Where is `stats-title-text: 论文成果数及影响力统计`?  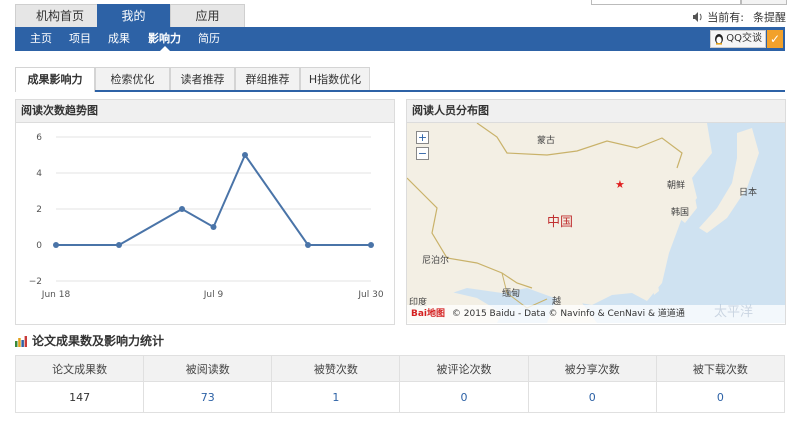 stats-title-text: 论文成果数及影响力统计 is located at coordinates (98, 341).